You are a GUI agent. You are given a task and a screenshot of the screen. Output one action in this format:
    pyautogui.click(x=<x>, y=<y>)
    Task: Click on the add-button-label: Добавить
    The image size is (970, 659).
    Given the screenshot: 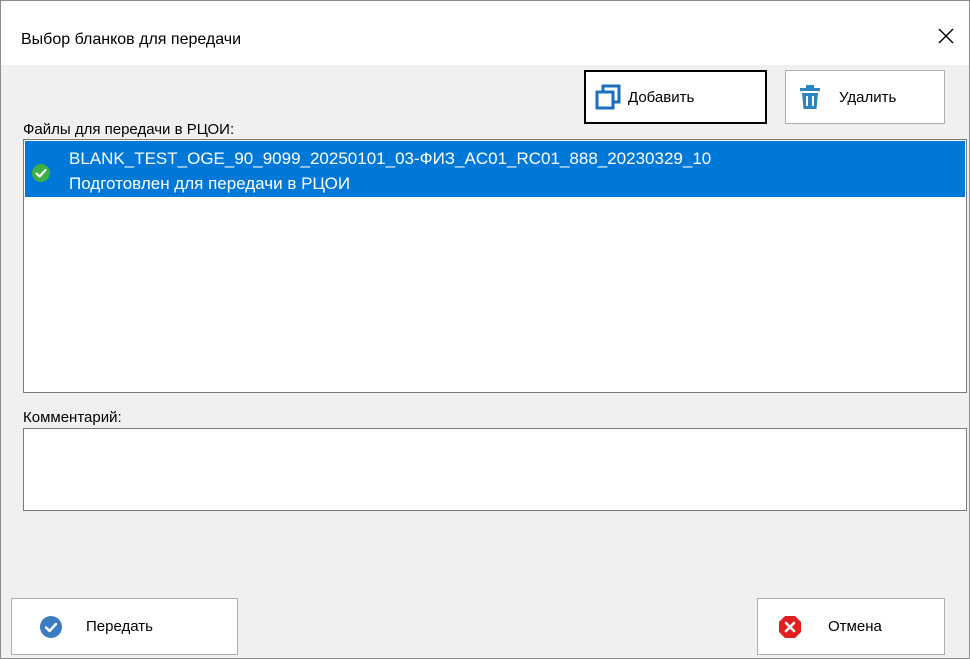 What is the action you would take?
    pyautogui.click(x=661, y=97)
    